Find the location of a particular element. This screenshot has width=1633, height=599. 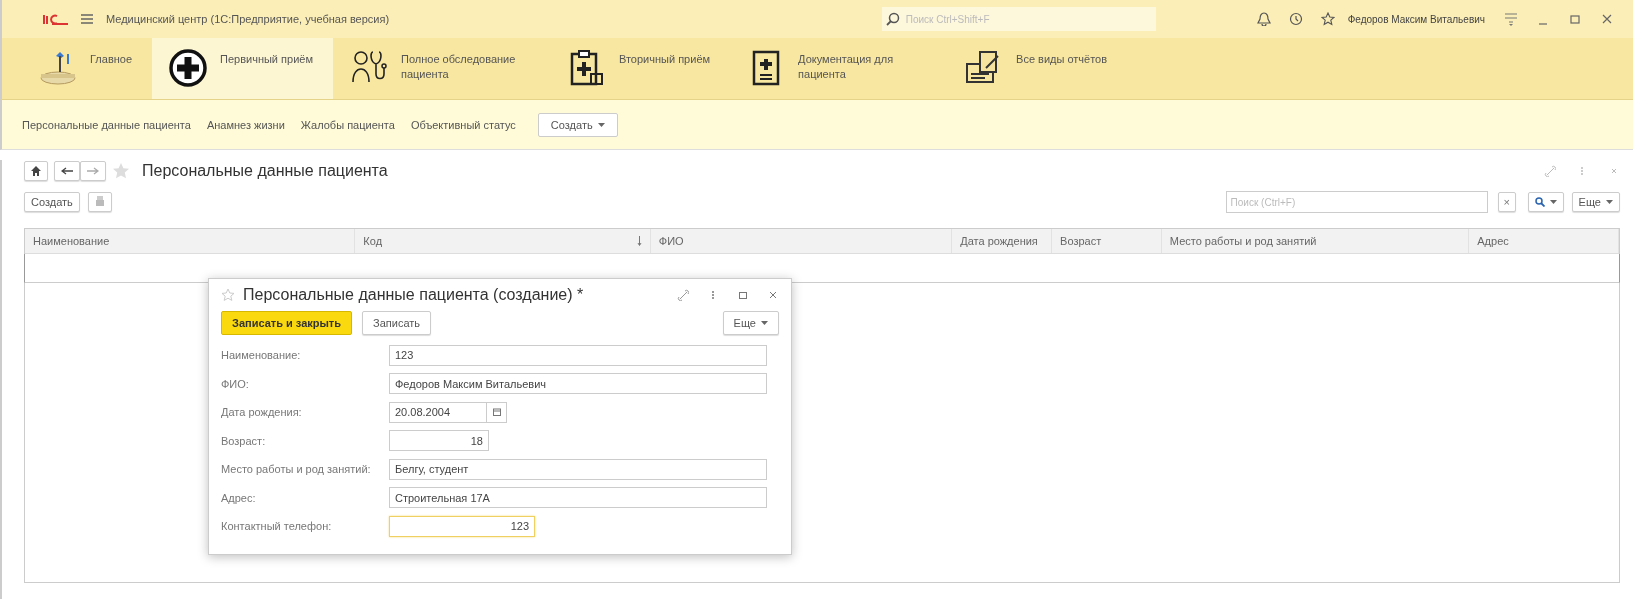

home-icon is located at coordinates (36, 171).